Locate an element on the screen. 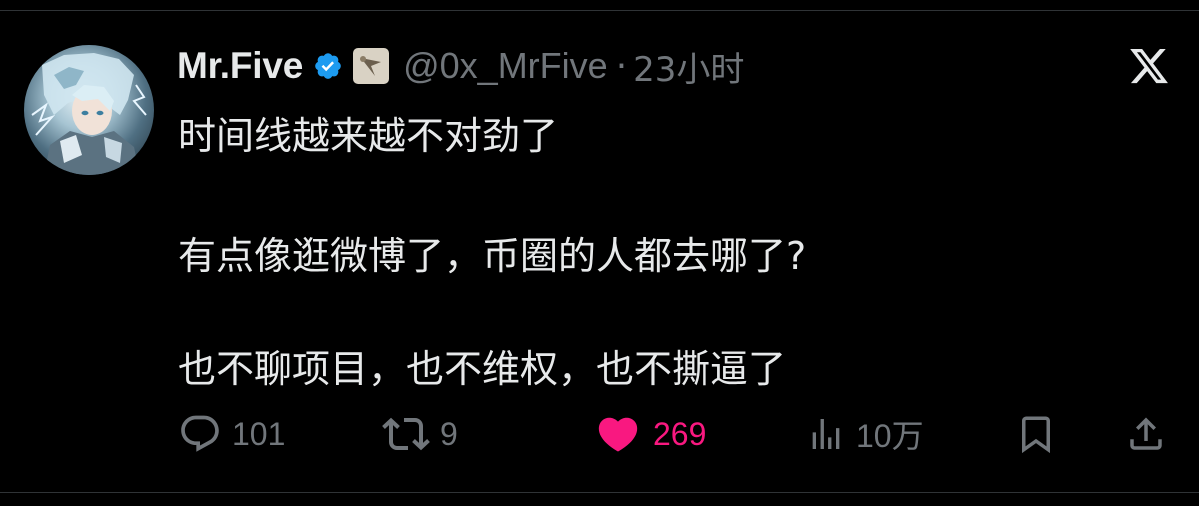  reply-button: 101 is located at coordinates (231, 434).